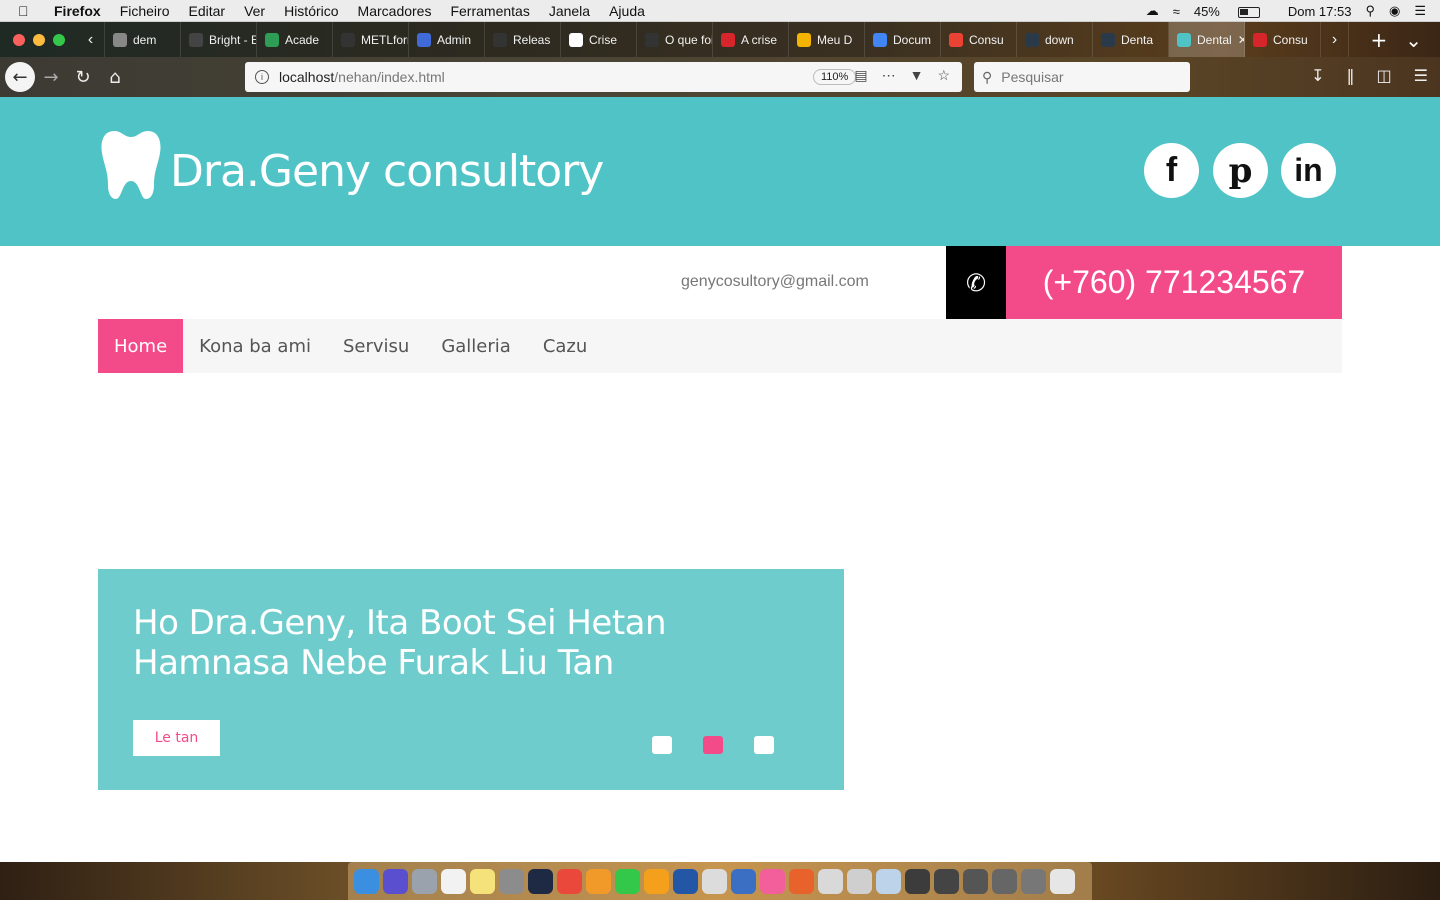 This screenshot has height=900, width=1440. What do you see at coordinates (943, 75) in the screenshot?
I see `bookmark-star-icon: ☆` at bounding box center [943, 75].